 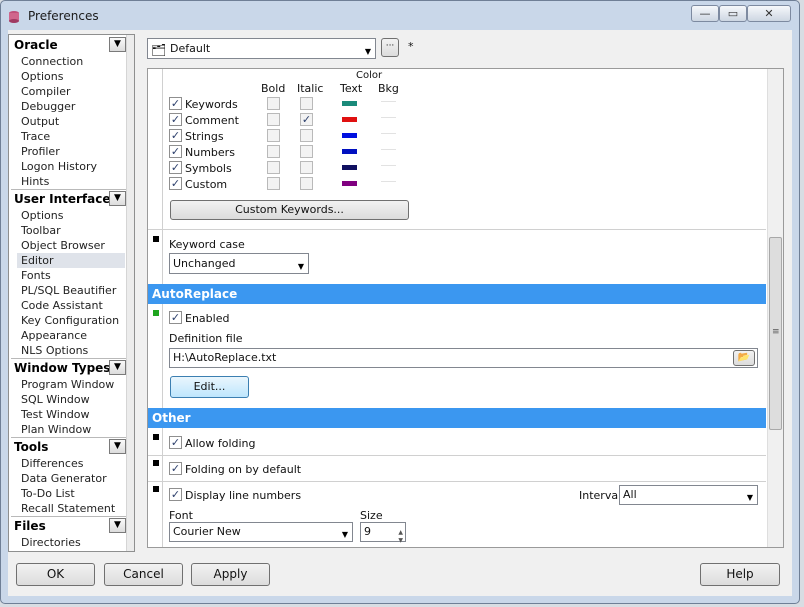 I want to click on syntax-1-text-color-swatch, so click(x=349, y=119).